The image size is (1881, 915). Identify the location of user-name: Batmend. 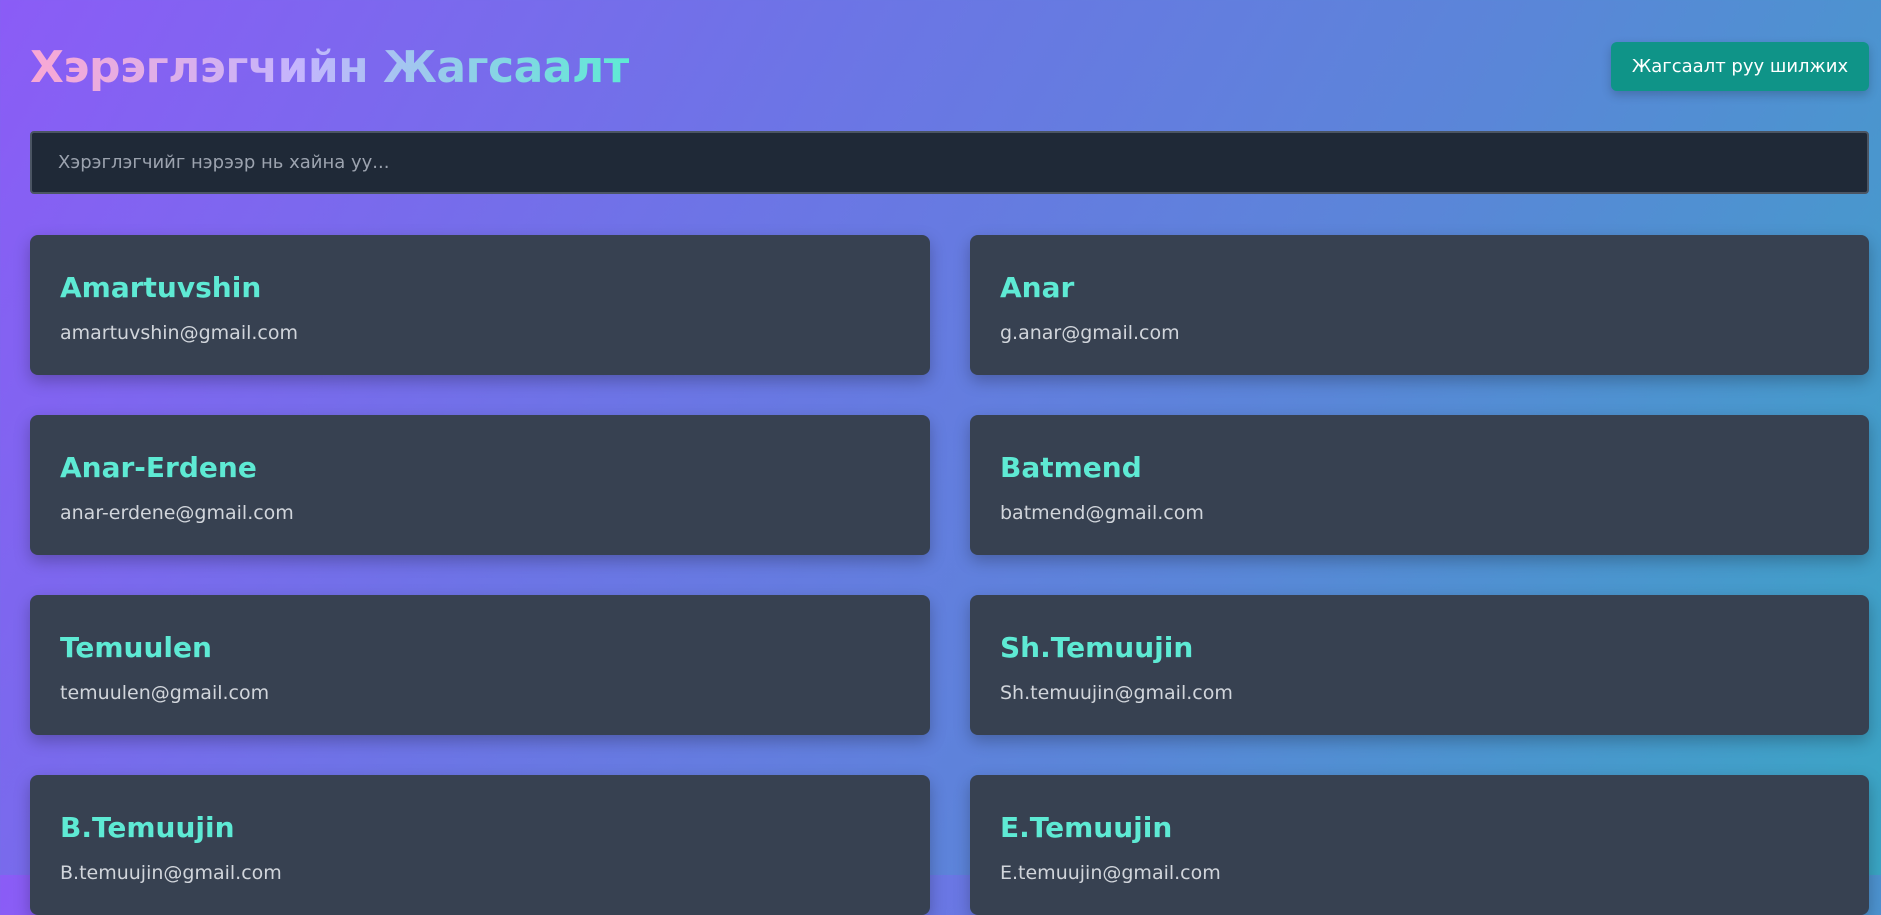
(1071, 467).